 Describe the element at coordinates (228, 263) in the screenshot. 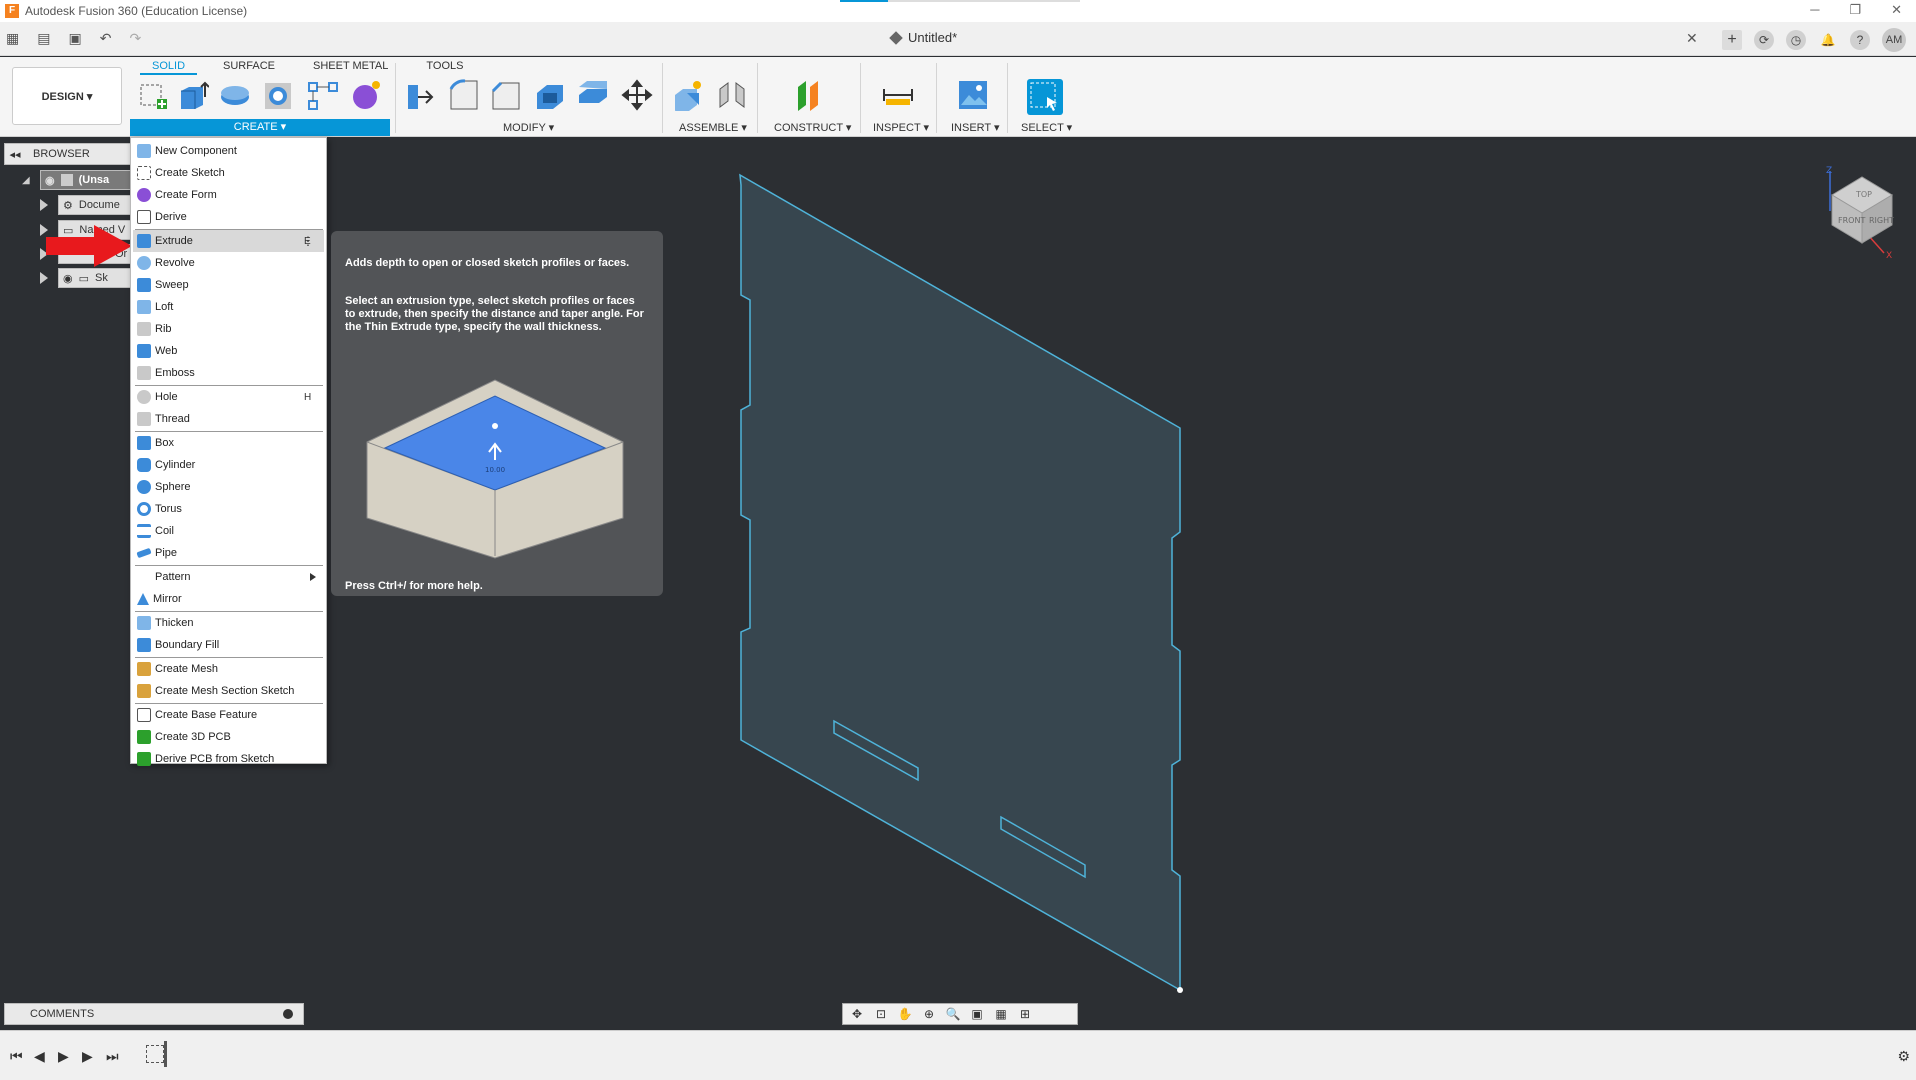

I see `menu-item-revolve: Revolve` at that location.